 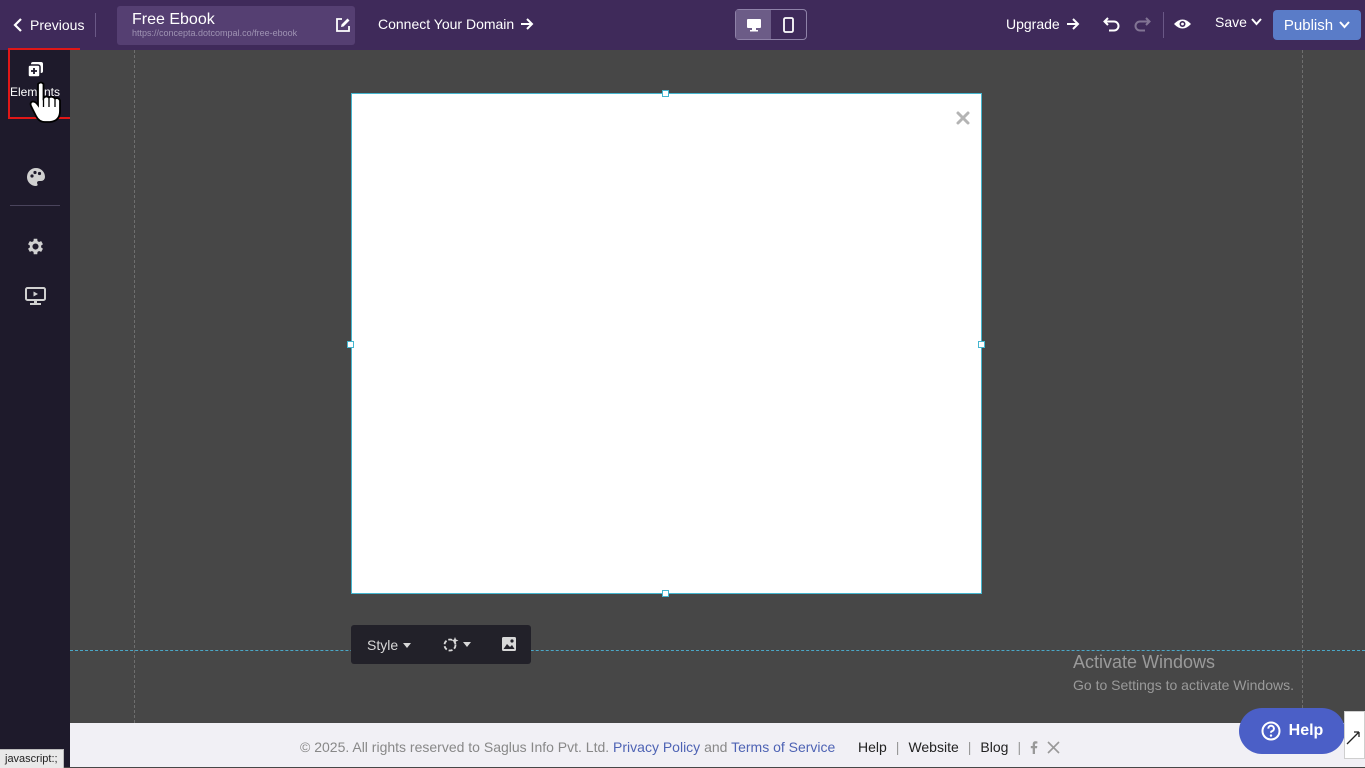 I want to click on effects-dropdown, so click(x=457, y=644).